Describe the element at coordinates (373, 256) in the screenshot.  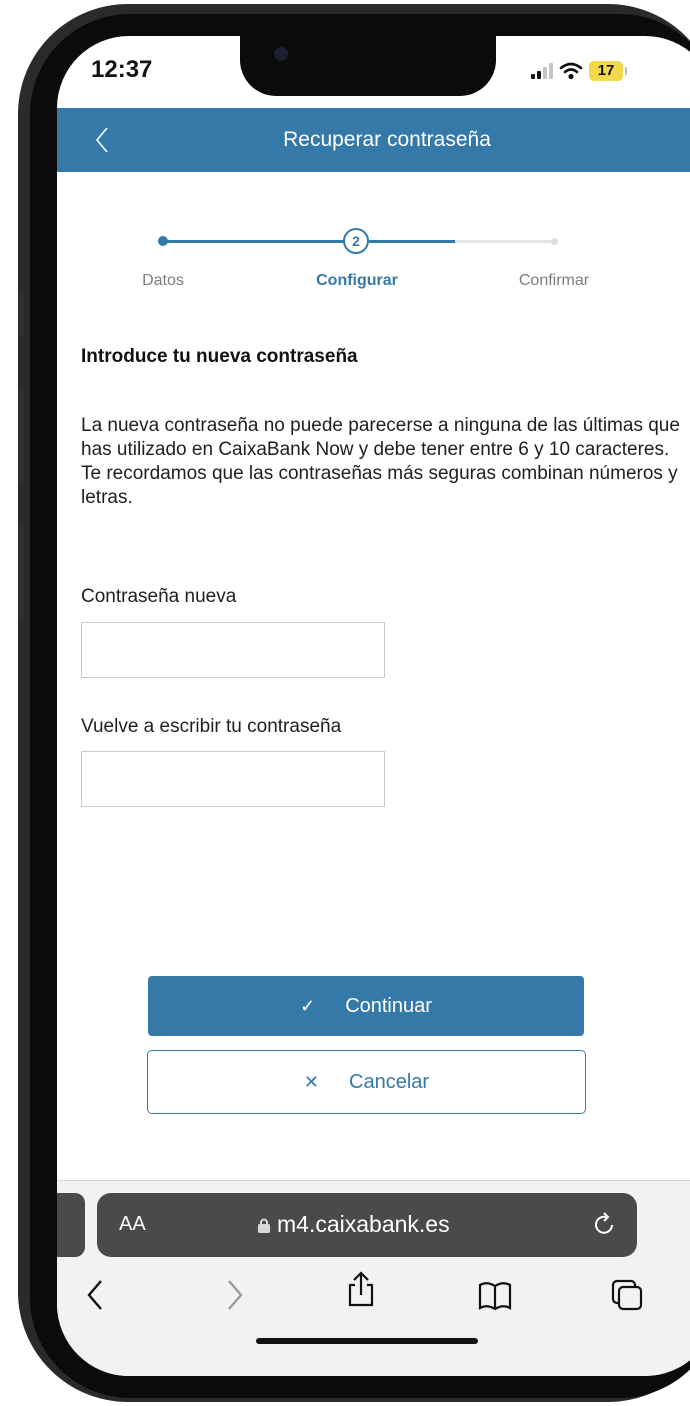
I see `progress-stepper: 2 Datos Configurar Confirmar` at that location.